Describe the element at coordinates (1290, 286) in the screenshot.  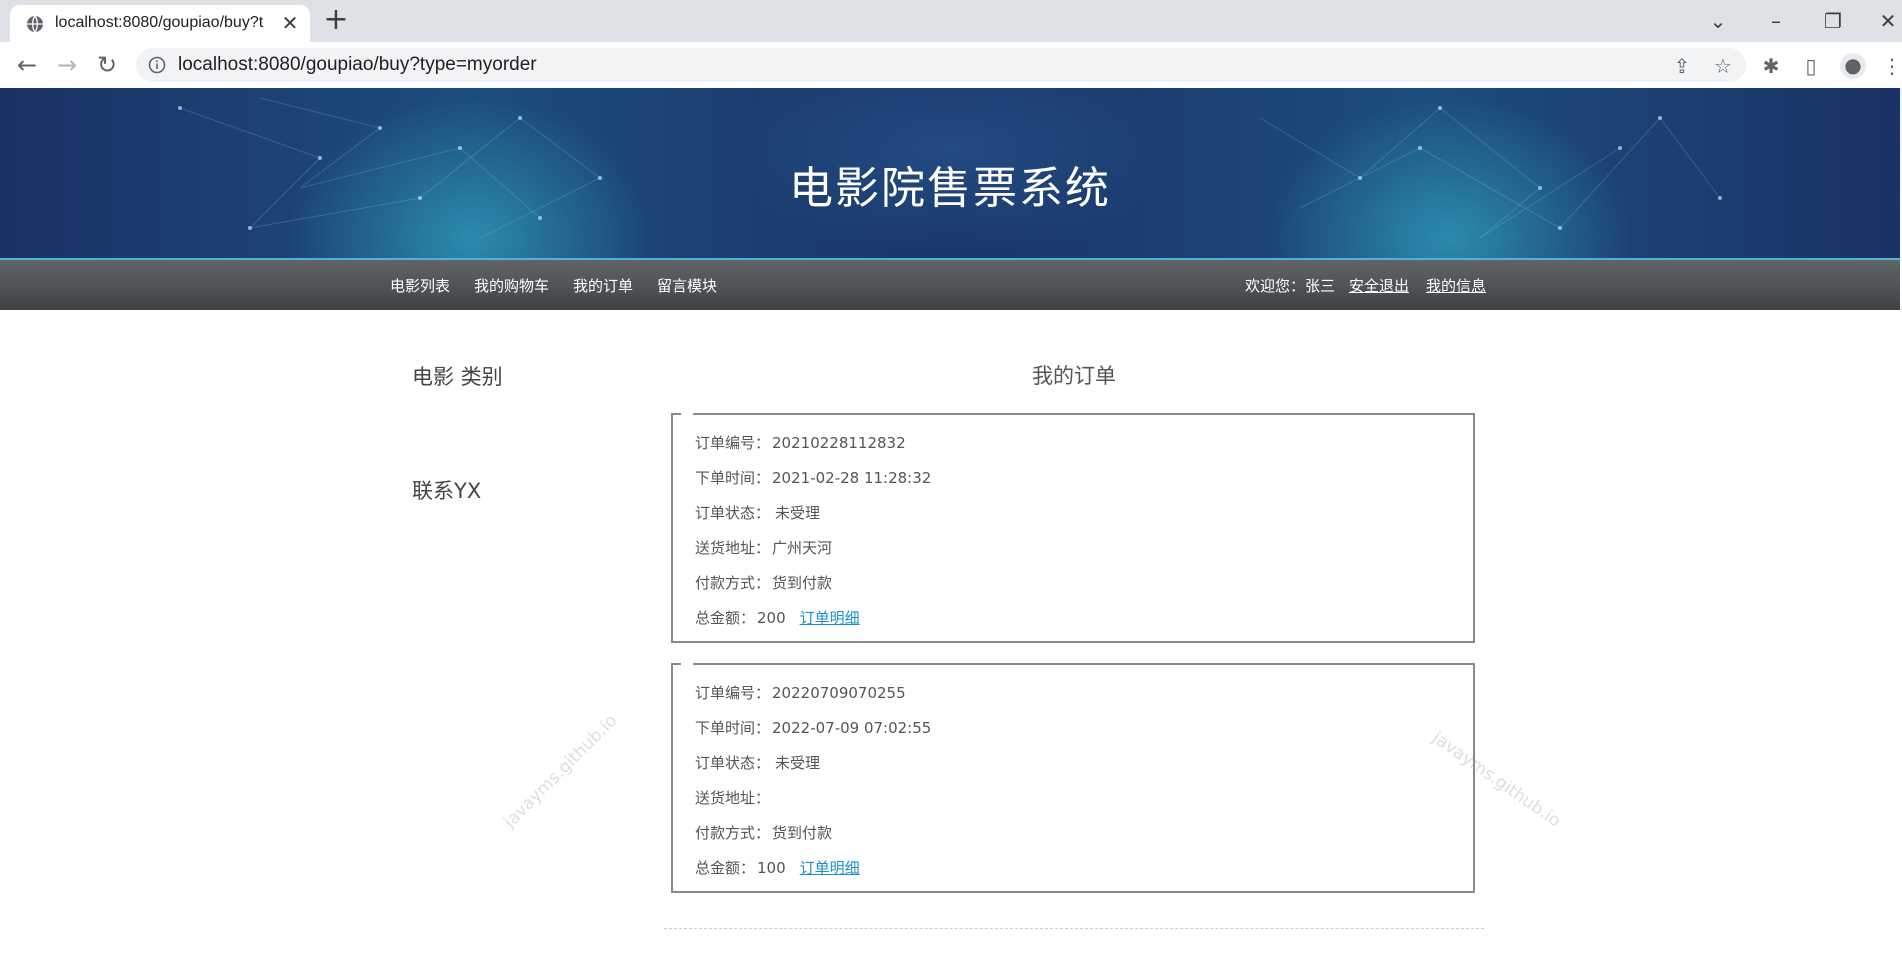
I see `welcome-text: 欢迎您：张三` at that location.